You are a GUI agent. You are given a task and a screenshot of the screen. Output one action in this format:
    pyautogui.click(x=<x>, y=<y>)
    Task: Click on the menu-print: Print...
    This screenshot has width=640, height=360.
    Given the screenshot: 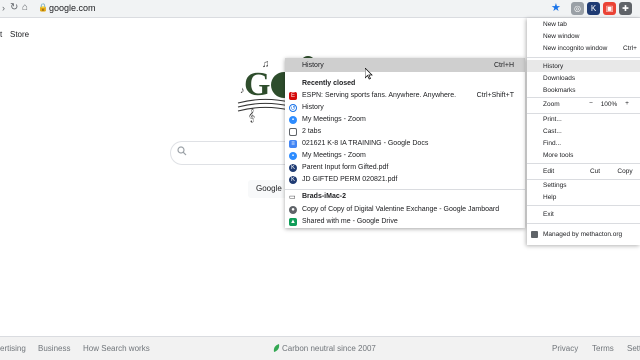 What is the action you would take?
    pyautogui.click(x=552, y=119)
    